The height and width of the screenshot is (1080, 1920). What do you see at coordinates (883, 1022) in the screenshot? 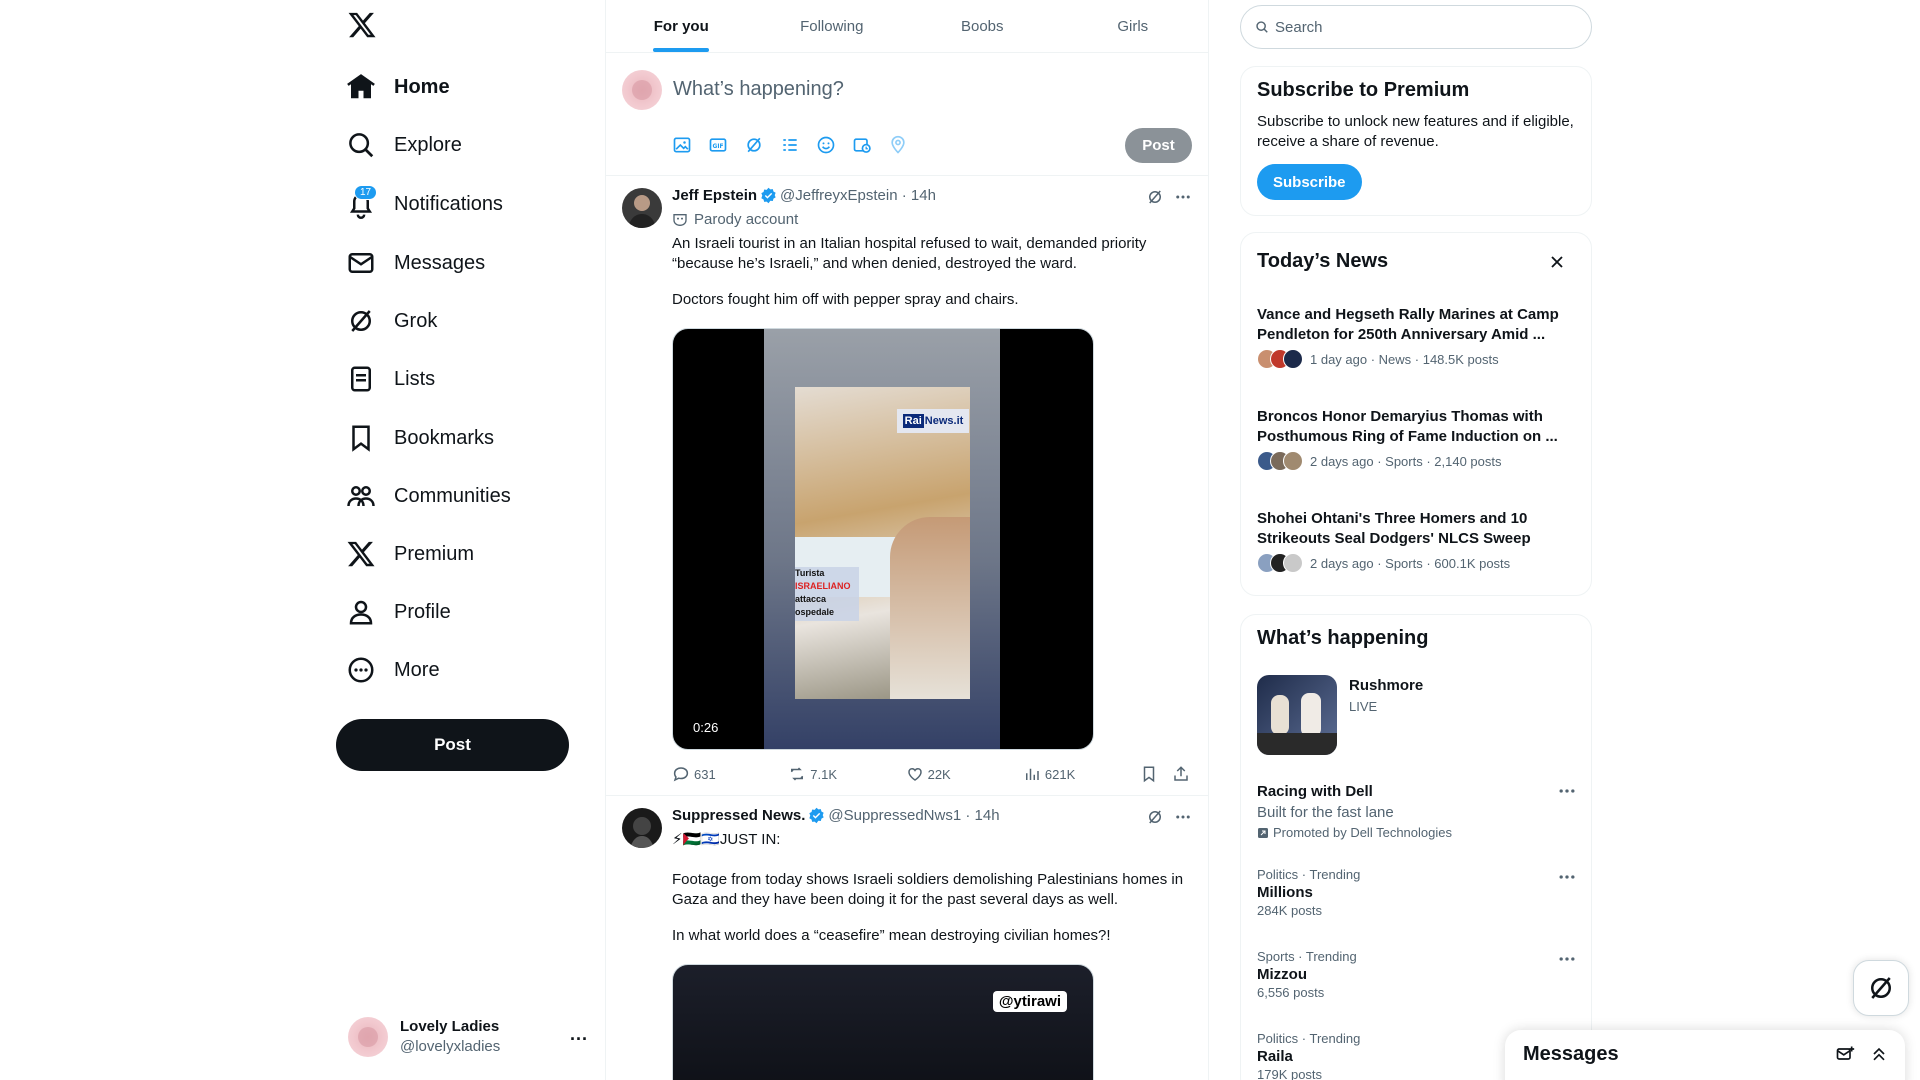
I see `tweet-video: @ytirawi` at bounding box center [883, 1022].